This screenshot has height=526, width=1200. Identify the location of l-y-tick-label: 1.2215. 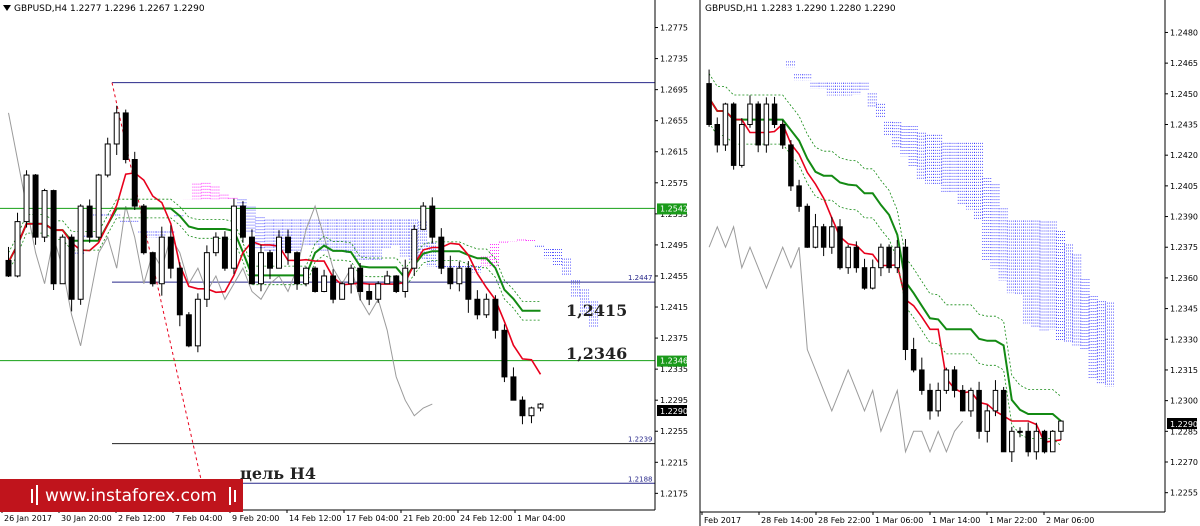
(674, 462).